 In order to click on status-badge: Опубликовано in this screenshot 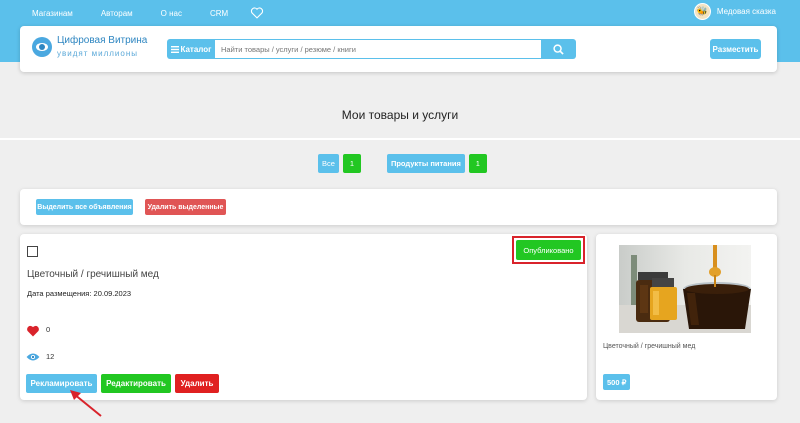, I will do `click(548, 250)`.